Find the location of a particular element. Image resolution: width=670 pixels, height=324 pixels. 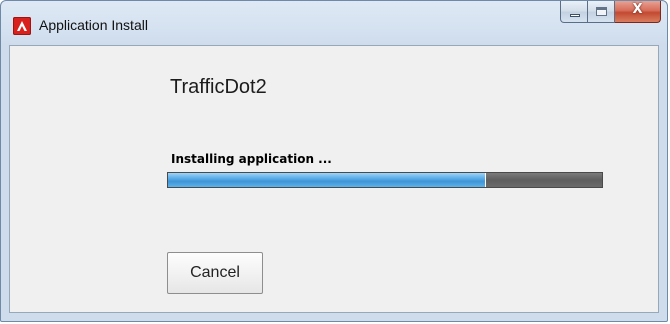

close-icon: X is located at coordinates (637, 9).